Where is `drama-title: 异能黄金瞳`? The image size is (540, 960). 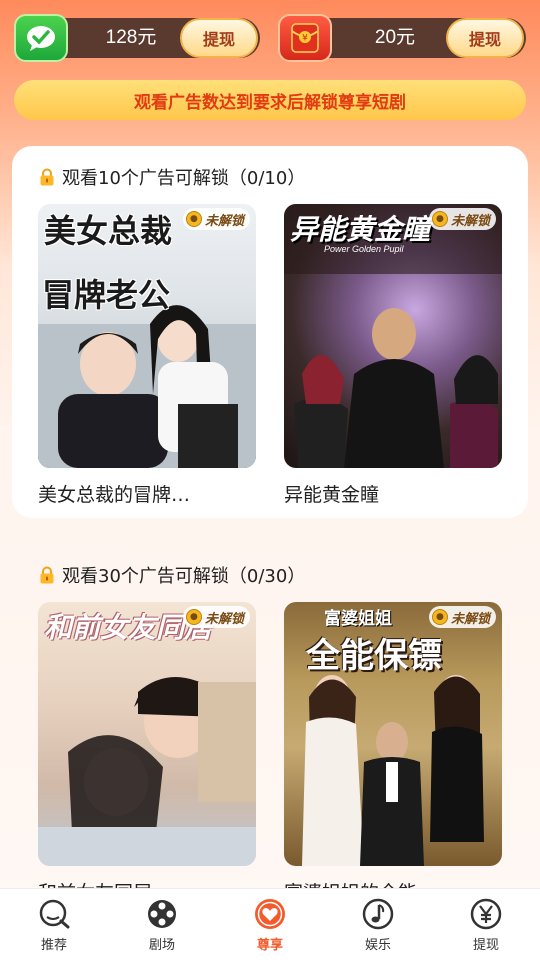
drama-title: 异能黄金瞳 is located at coordinates (393, 493).